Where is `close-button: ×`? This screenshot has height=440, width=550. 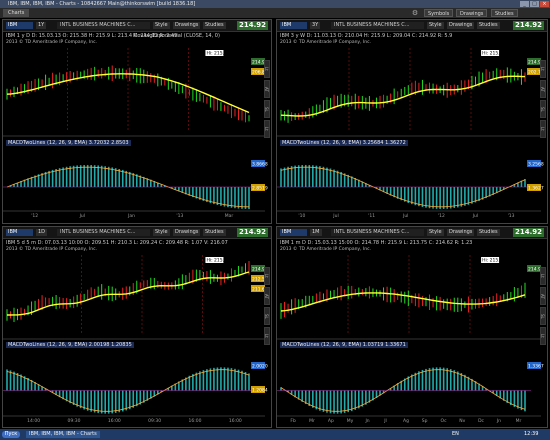
close-button: × is located at coordinates (544, 4).